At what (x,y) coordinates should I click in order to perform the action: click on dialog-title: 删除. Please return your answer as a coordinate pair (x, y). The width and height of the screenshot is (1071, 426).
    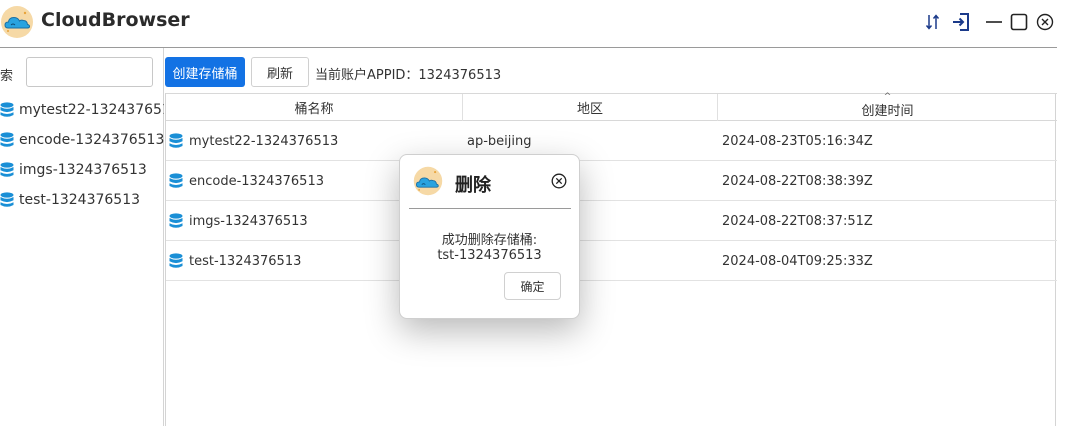
    Looking at the image, I should click on (473, 185).